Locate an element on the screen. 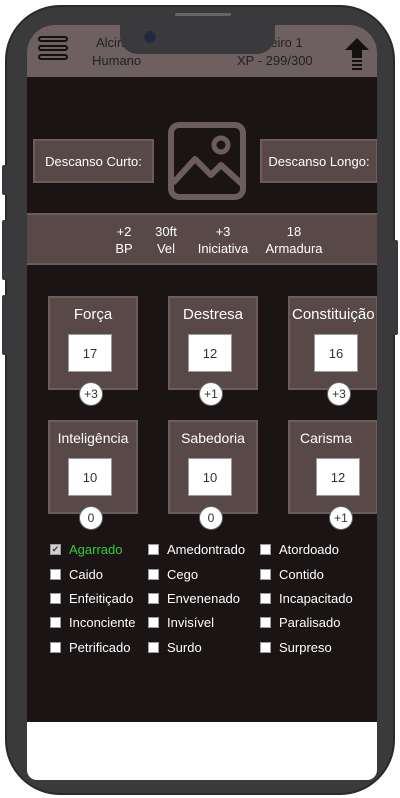 This screenshot has width=400, height=798. attribute-value-input: 17 is located at coordinates (90, 353).